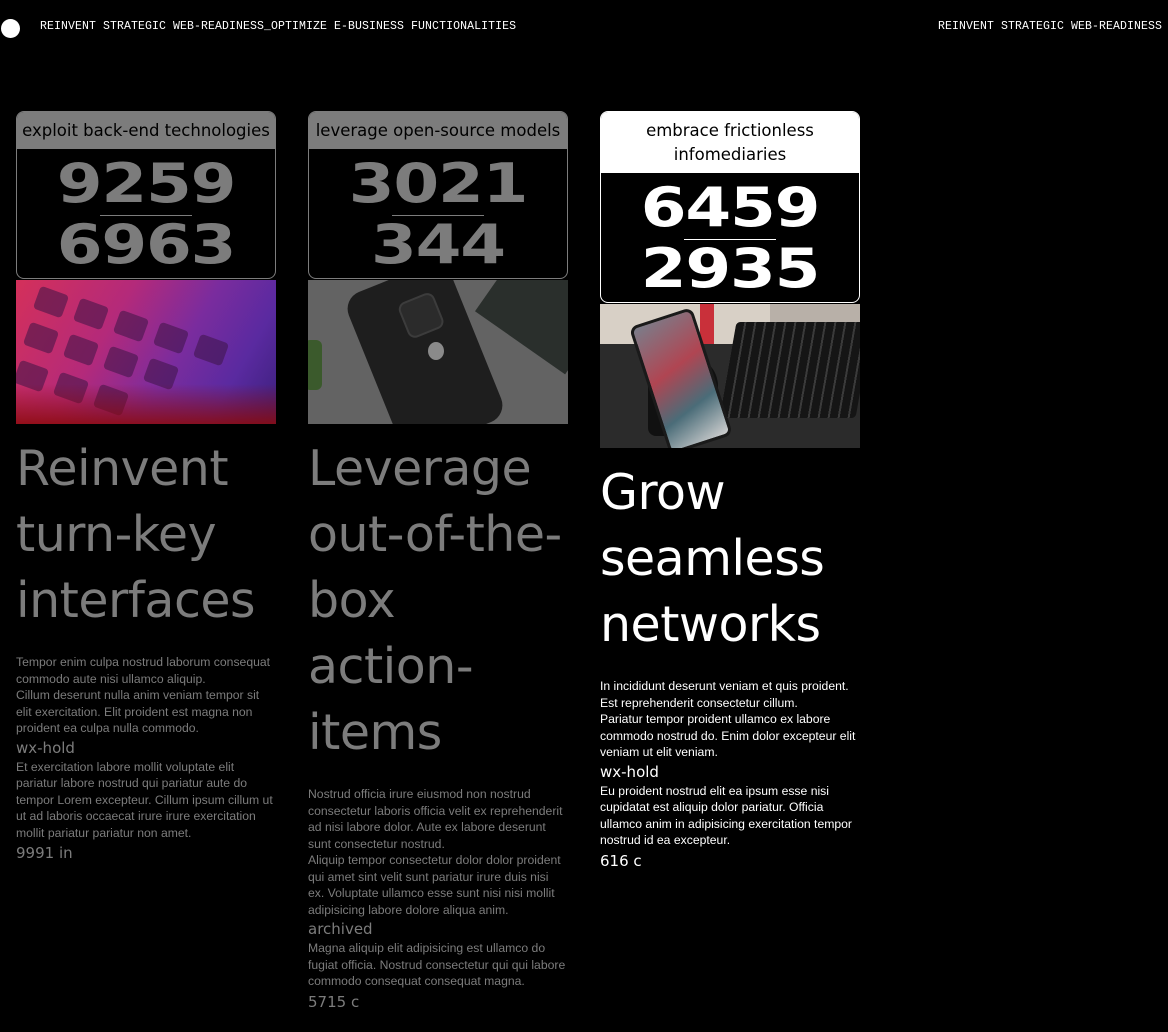 This screenshot has width=1168, height=1032. What do you see at coordinates (730, 268) in the screenshot?
I see `stat-number-bottom: 2935` at bounding box center [730, 268].